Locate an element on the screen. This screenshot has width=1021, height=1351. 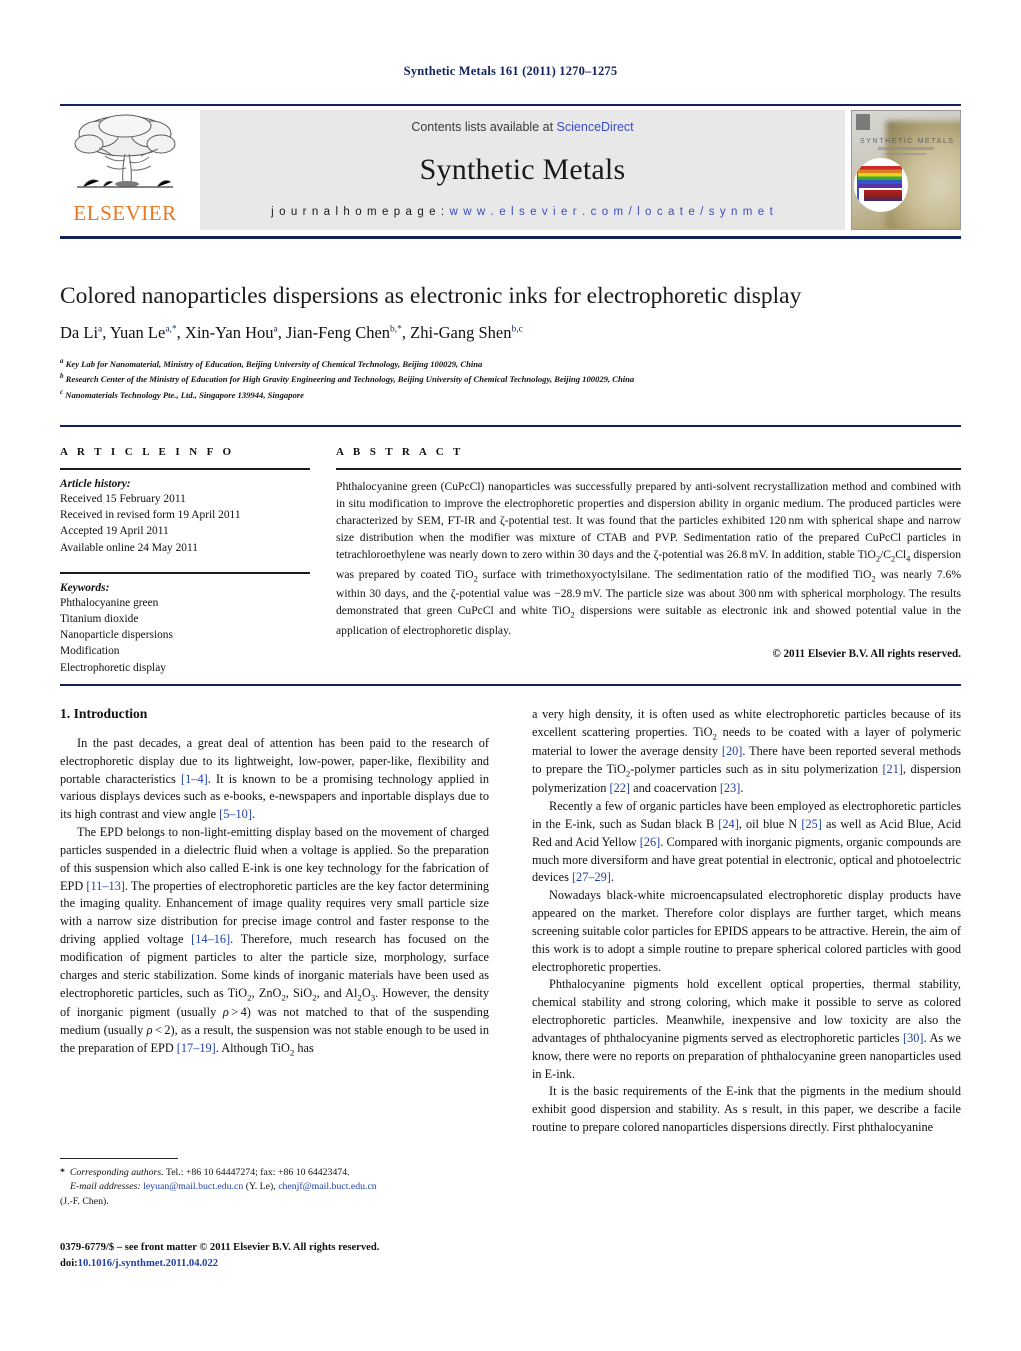
keyword-item: Modification is located at coordinates (90, 651).